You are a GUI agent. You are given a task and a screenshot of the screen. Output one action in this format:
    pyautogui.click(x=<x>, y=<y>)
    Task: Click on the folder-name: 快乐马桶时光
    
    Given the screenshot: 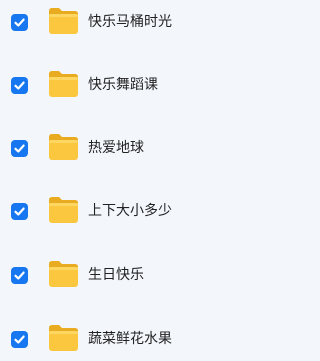 What is the action you would take?
    pyautogui.click(x=130, y=22)
    